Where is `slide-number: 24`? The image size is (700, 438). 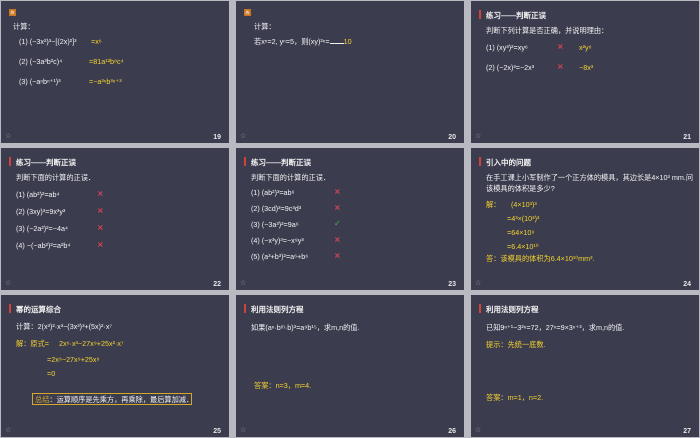
slide-number: 24 is located at coordinates (687, 284).